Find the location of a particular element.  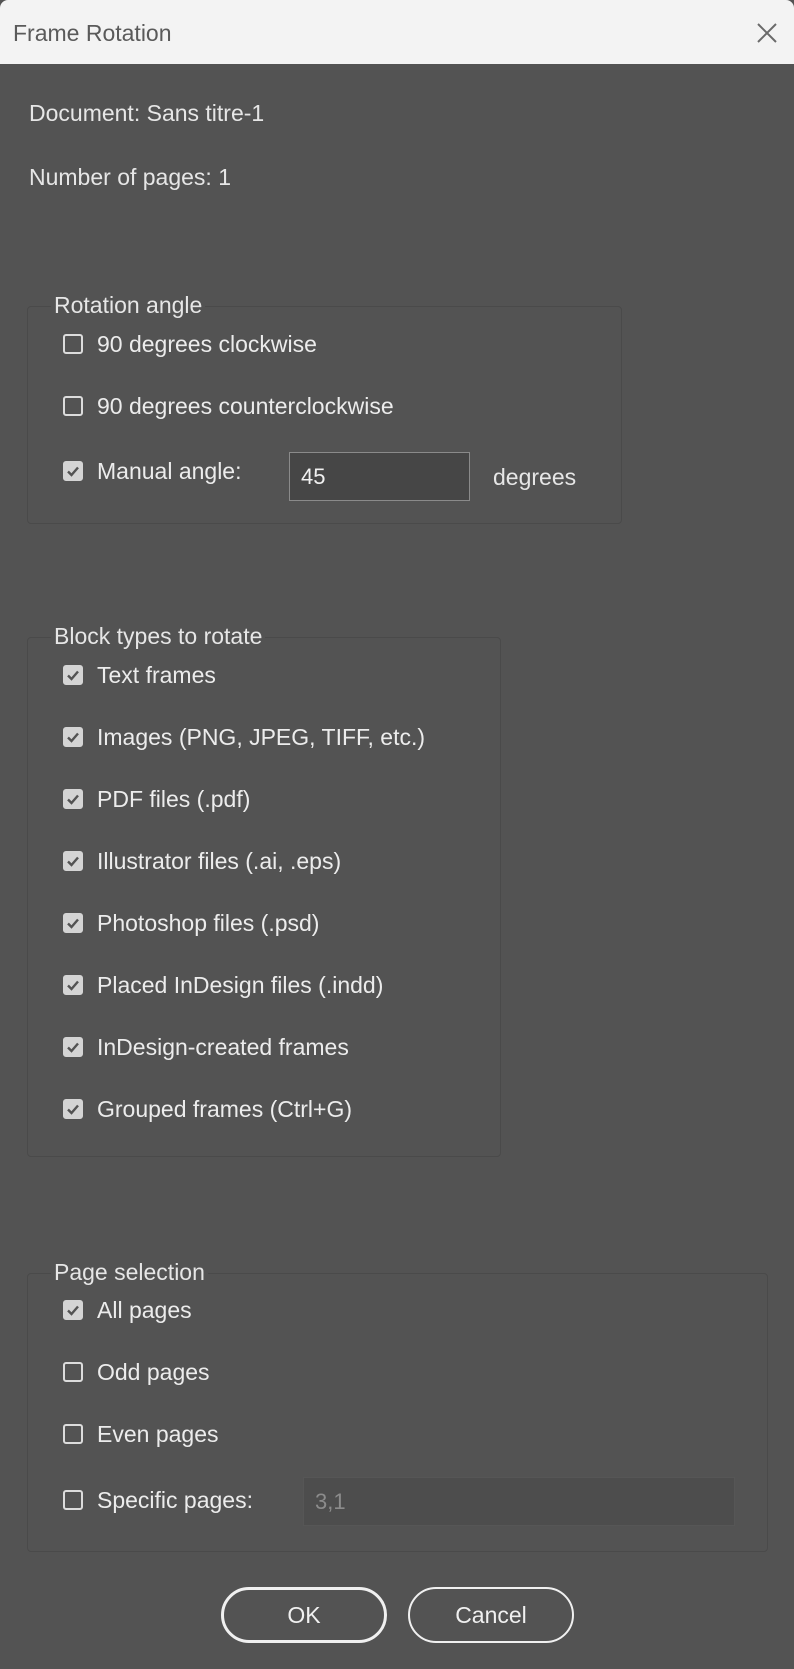

block-type-option: PDF files (.pdf) is located at coordinates (156, 799).